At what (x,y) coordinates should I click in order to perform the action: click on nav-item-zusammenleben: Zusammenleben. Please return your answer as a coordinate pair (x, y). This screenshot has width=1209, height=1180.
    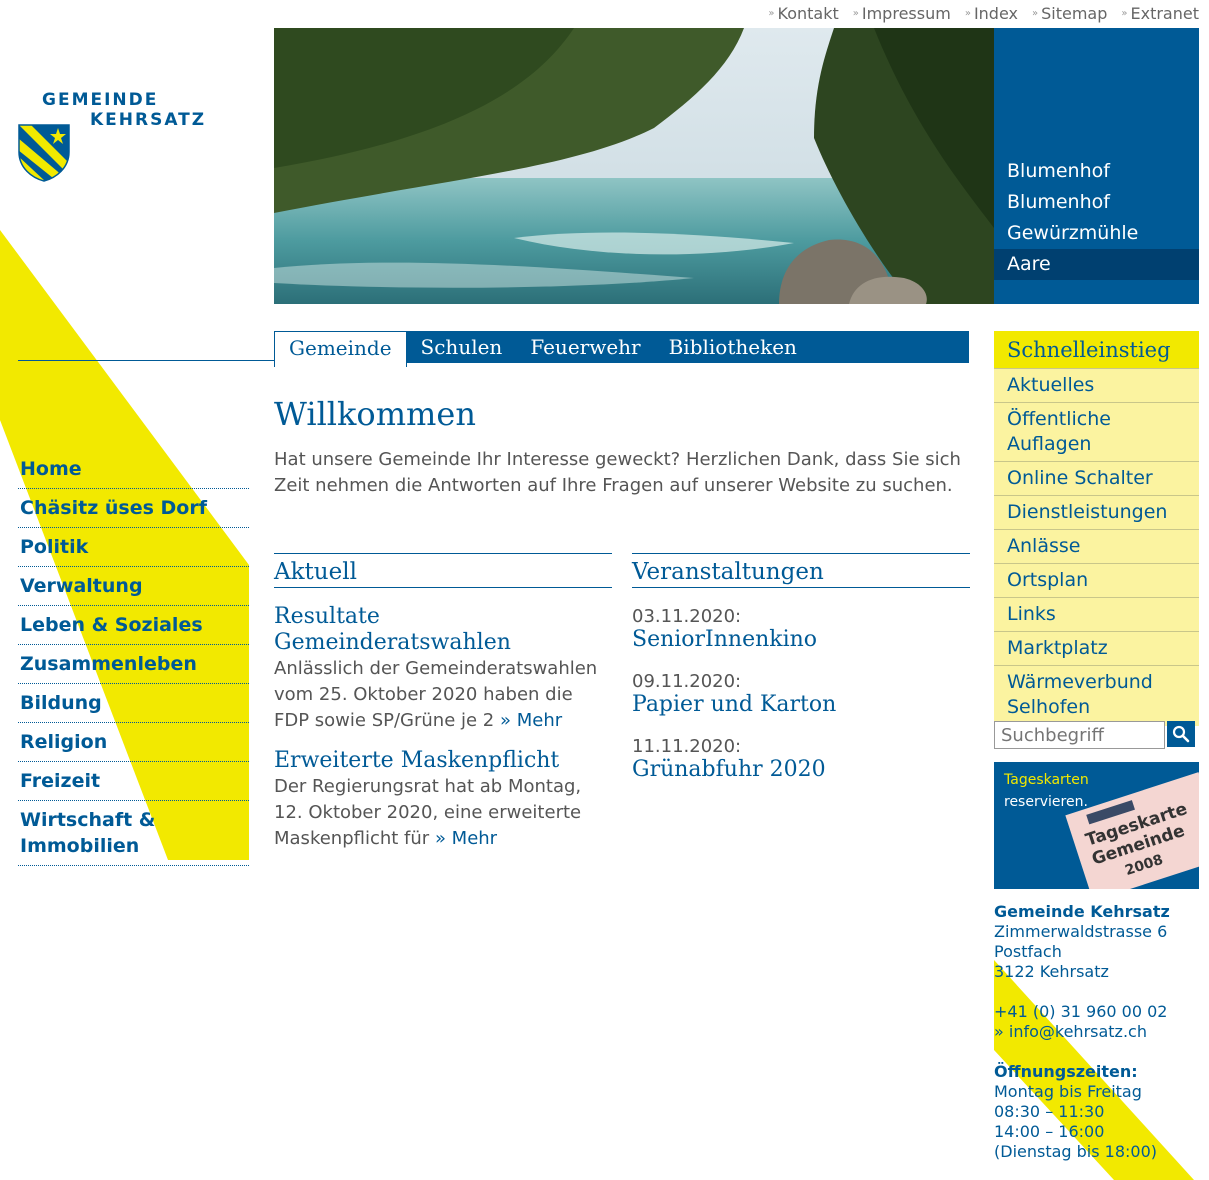
    Looking at the image, I should click on (133, 664).